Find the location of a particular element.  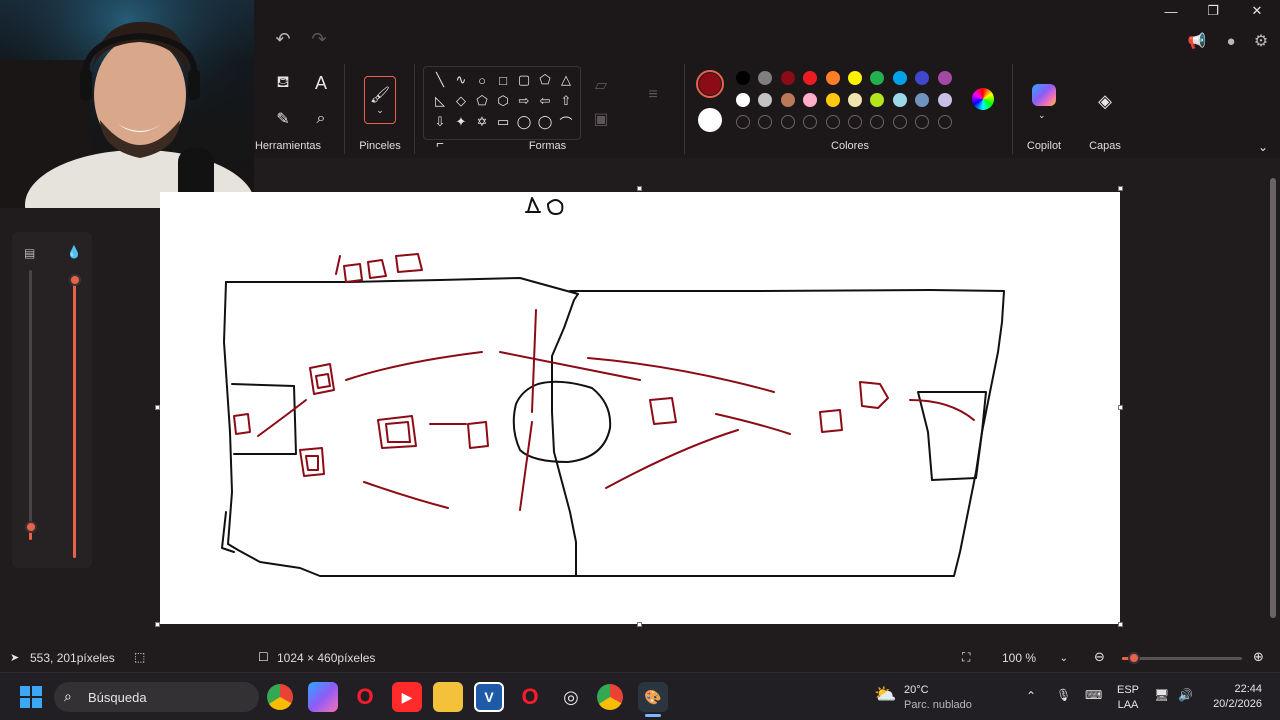

shape-option: ▢ is located at coordinates (524, 80).